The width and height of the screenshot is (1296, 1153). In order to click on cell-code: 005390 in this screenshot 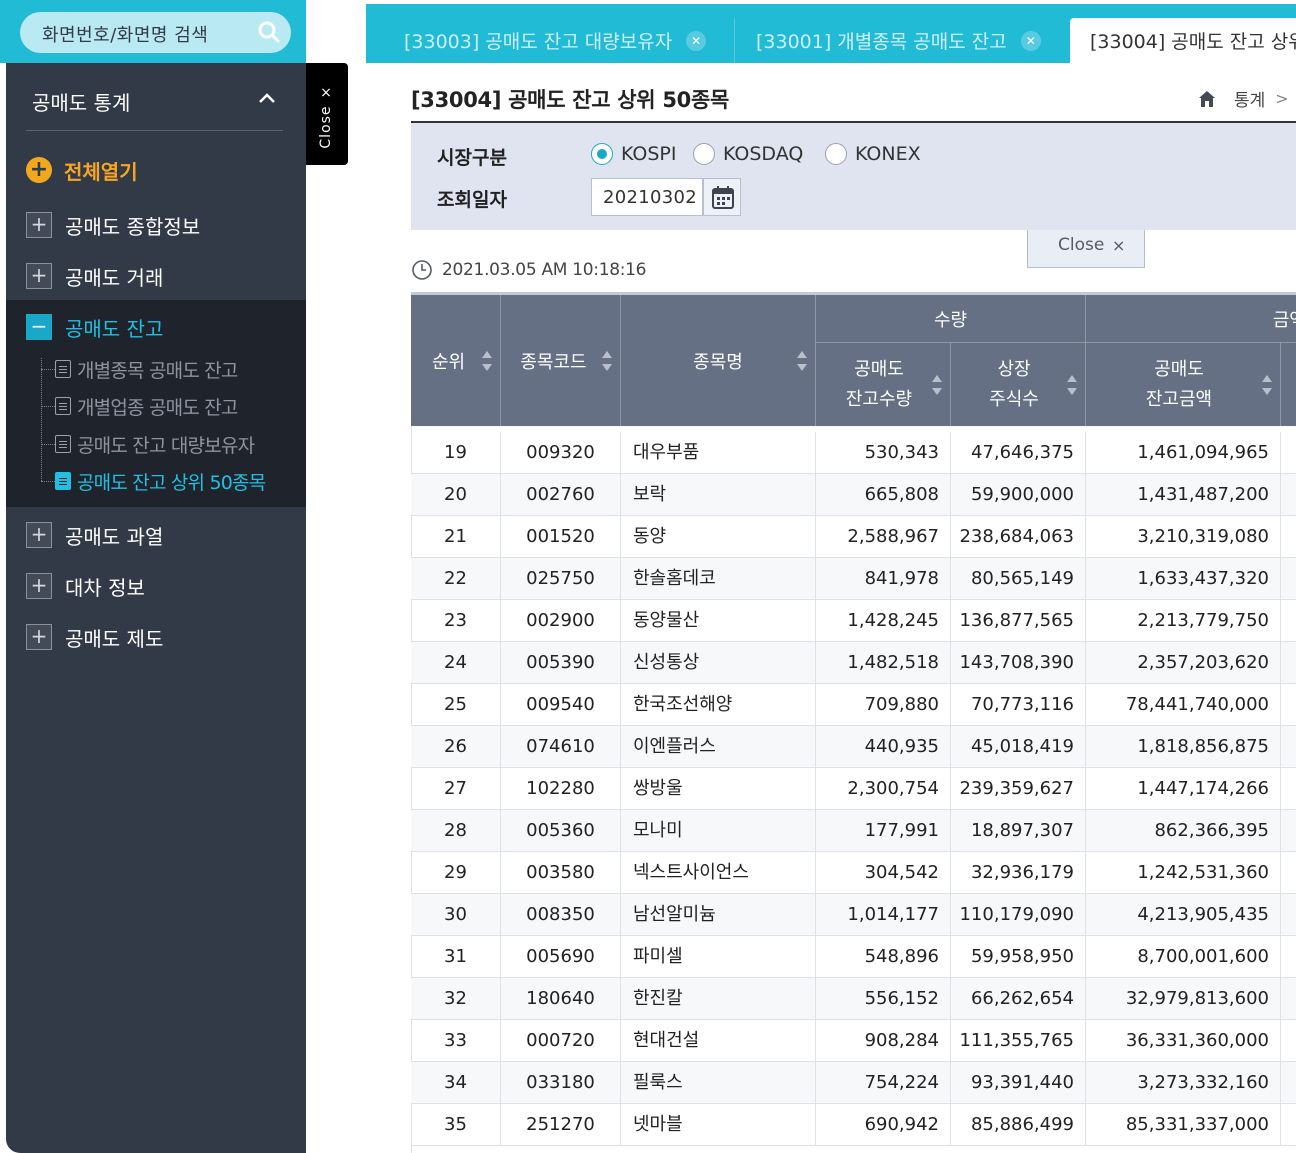, I will do `click(561, 663)`.